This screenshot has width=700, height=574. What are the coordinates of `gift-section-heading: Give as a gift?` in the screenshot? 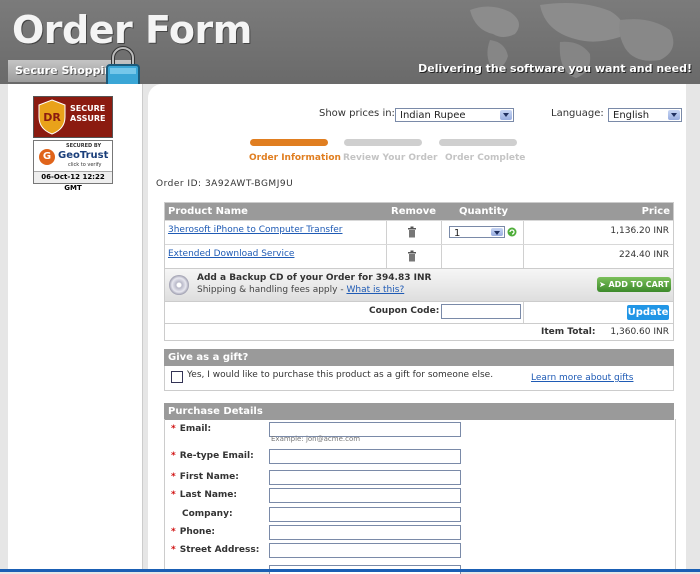 It's located at (419, 357).